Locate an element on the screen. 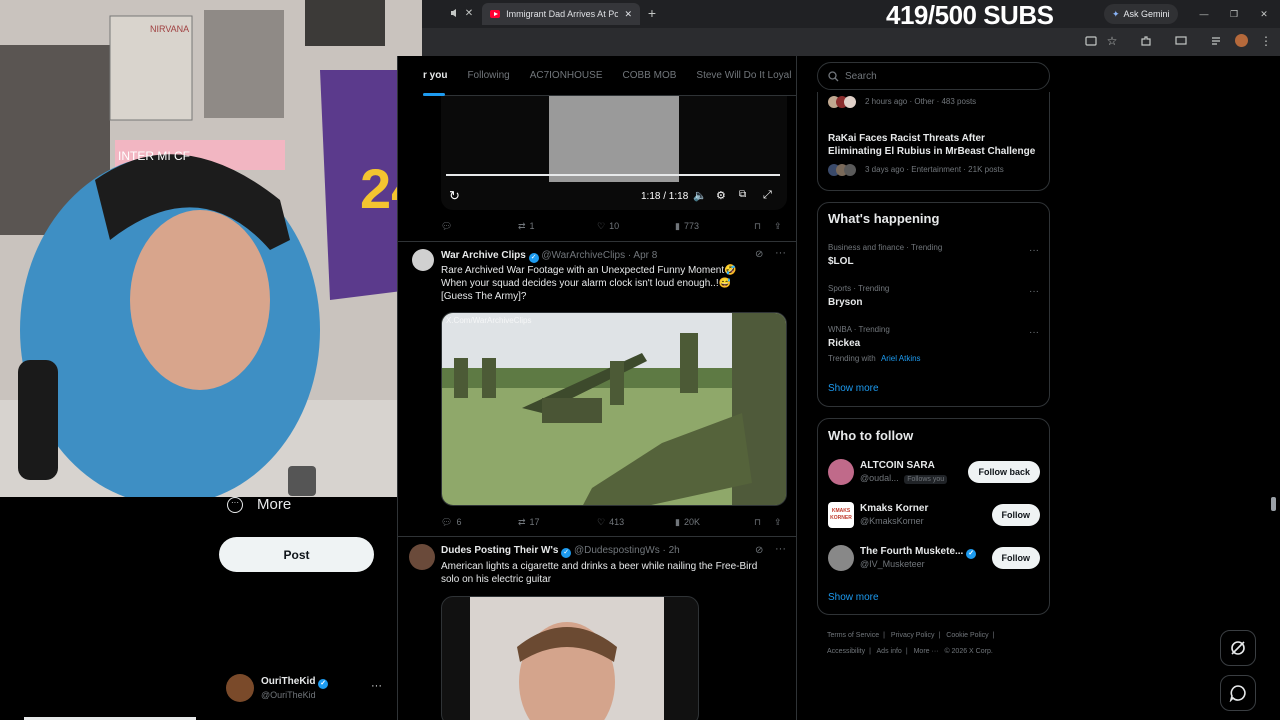 The image size is (1280, 720). share-icon: ⇪ is located at coordinates (778, 225).